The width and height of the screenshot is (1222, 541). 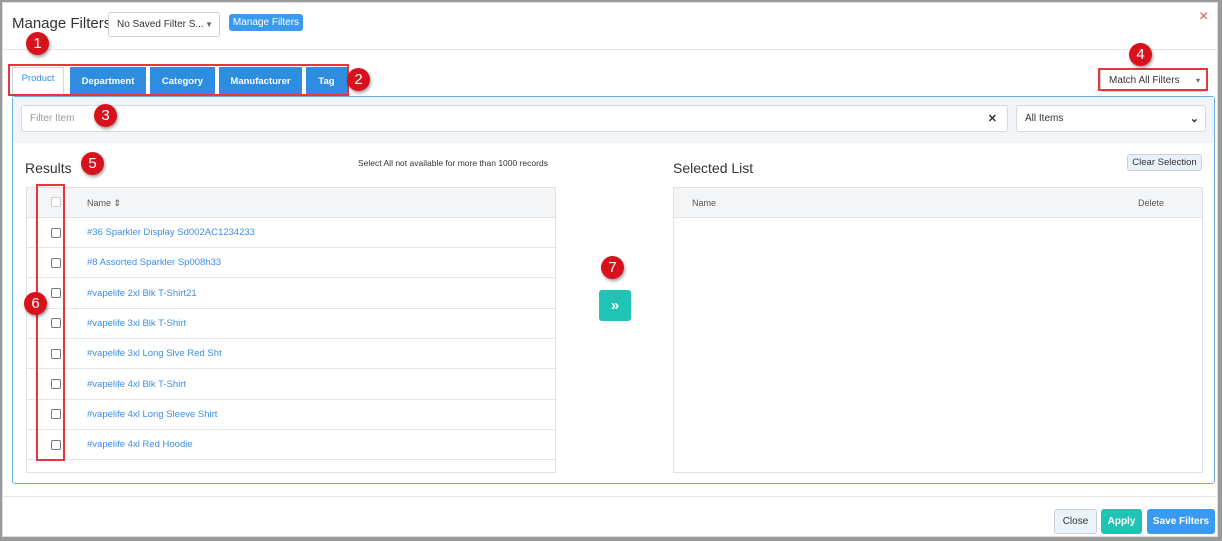 I want to click on annotation-box-checkboxes, so click(x=50, y=322).